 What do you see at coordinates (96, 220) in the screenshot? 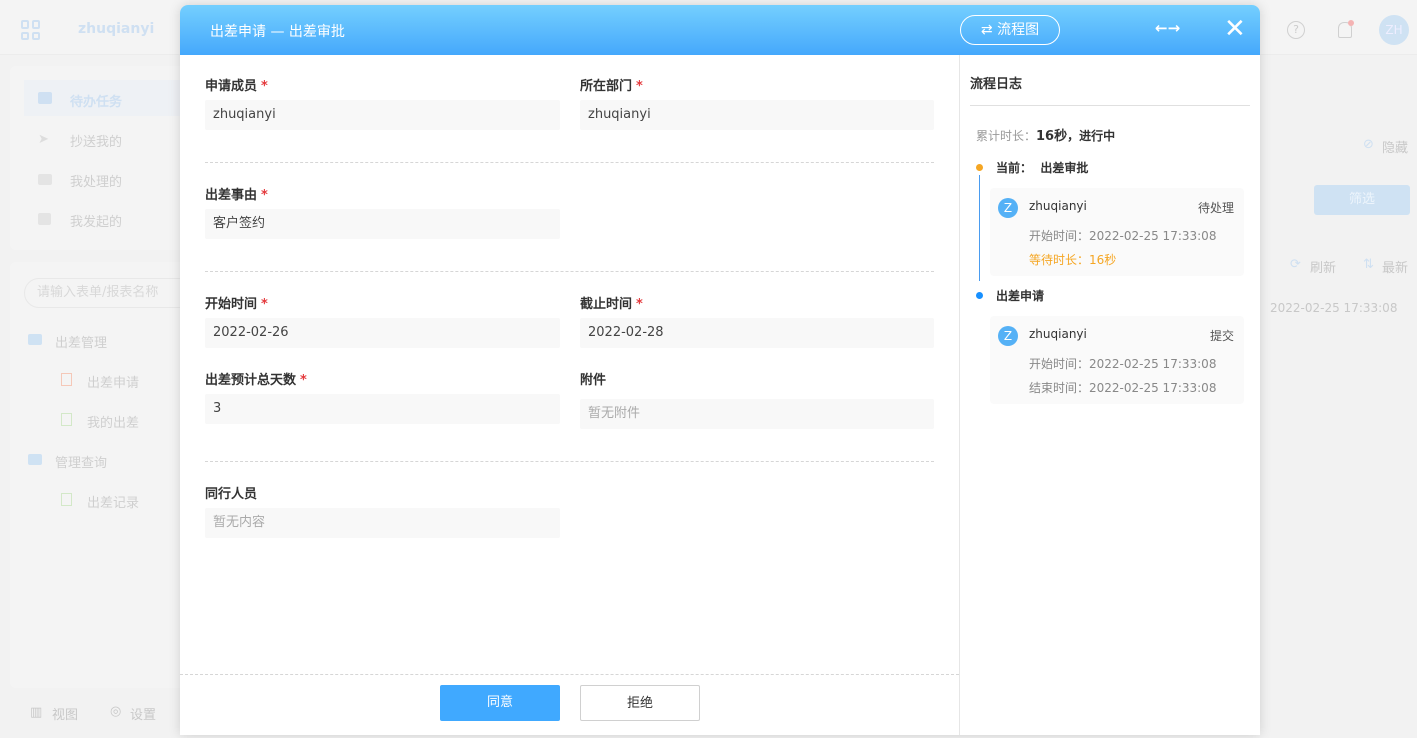
I see `sidebar-item-started: 我发起的` at bounding box center [96, 220].